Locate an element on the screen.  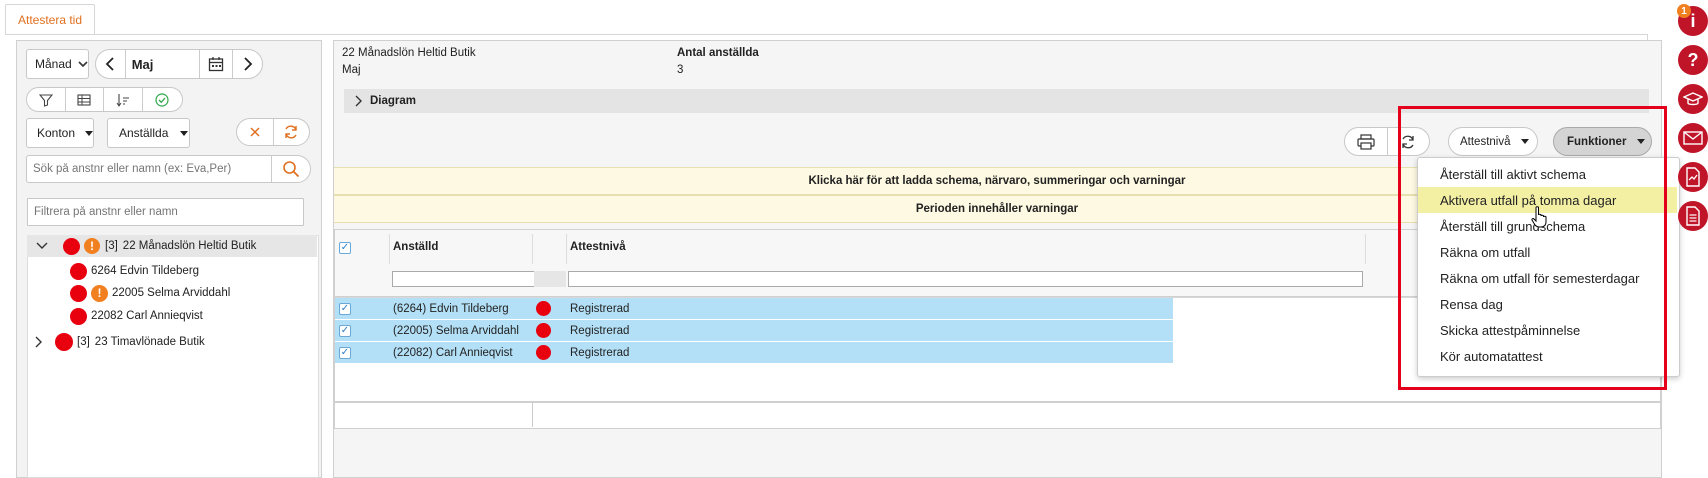
mail-icon is located at coordinates (1693, 138).